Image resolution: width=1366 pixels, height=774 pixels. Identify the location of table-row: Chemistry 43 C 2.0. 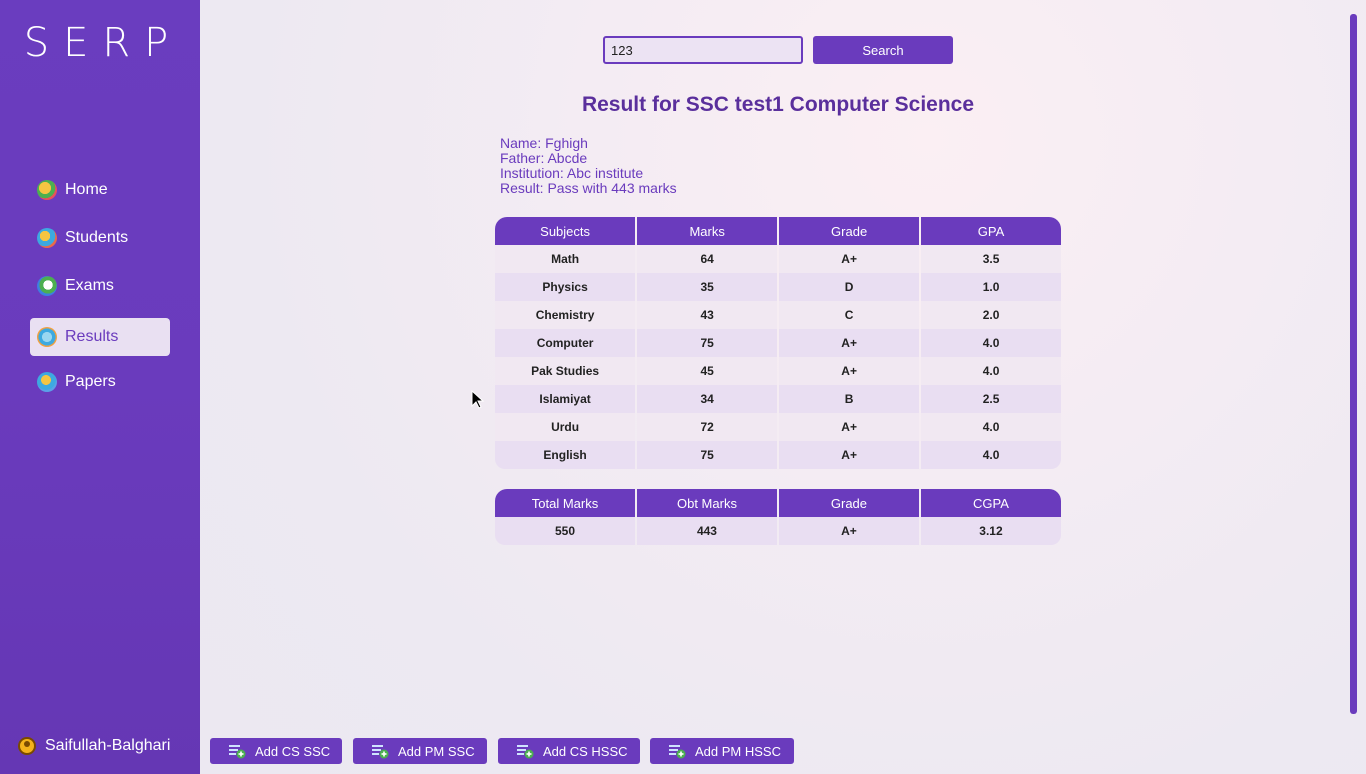
(778, 315).